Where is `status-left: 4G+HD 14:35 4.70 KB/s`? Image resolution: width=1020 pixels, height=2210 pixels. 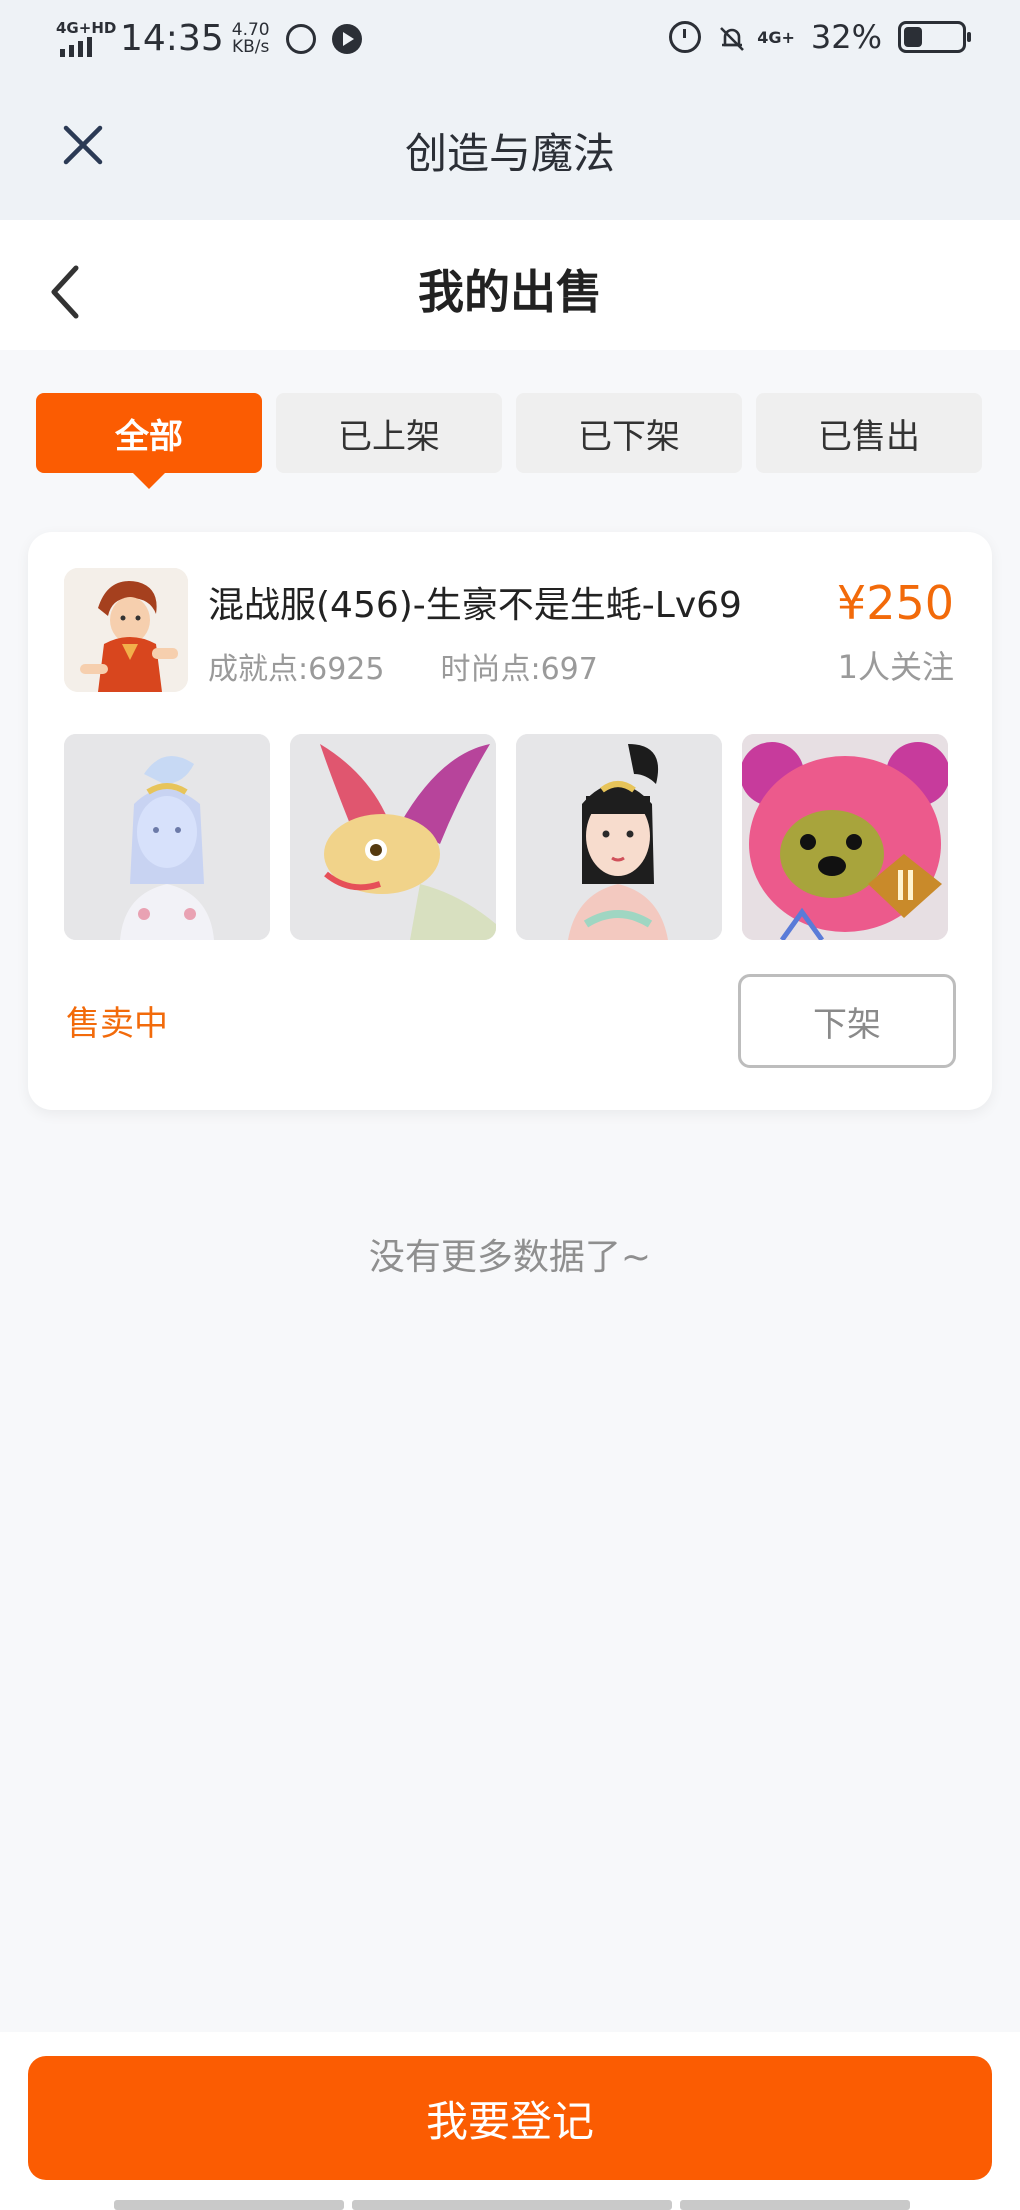
status-left: 4G+HD 14:35 4.70 KB/s is located at coordinates (209, 38).